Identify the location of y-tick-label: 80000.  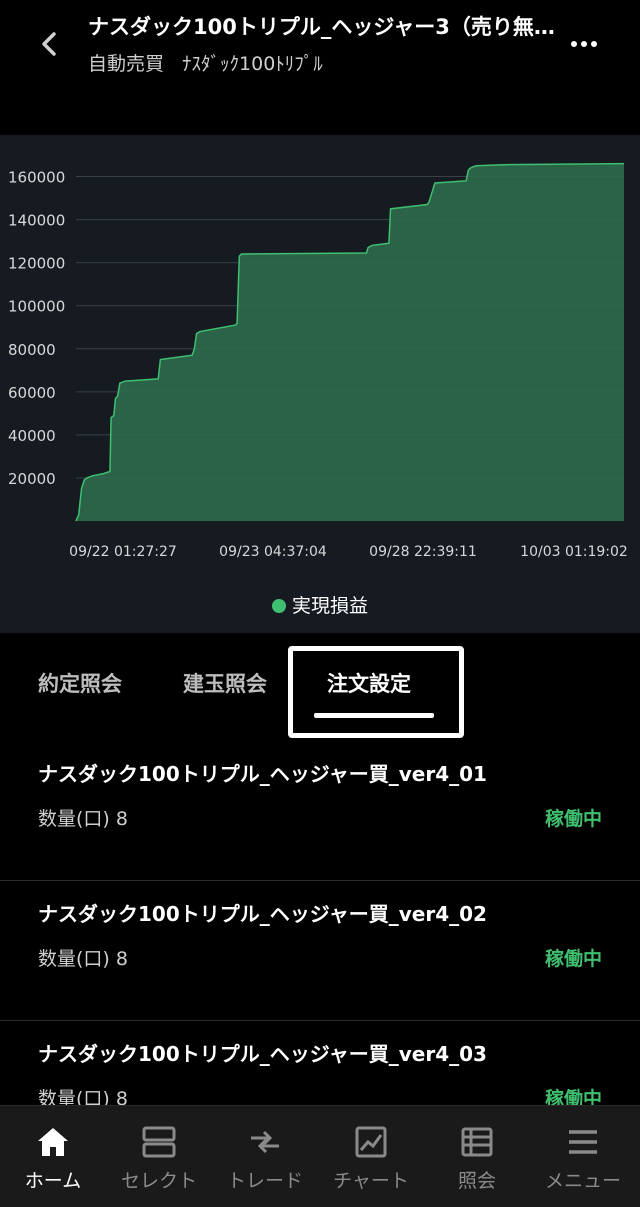
(32, 350).